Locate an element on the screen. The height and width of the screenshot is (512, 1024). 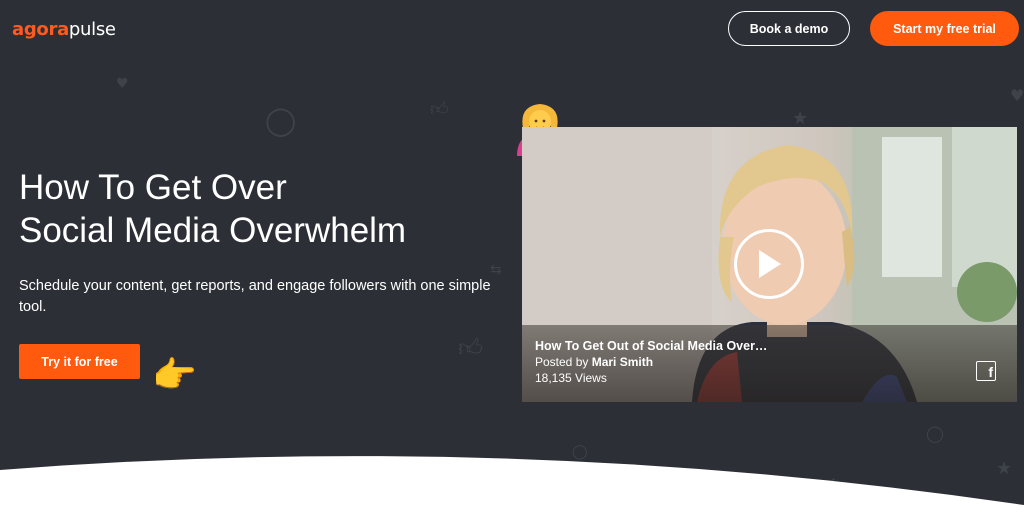
play-icon is located at coordinates (770, 264).